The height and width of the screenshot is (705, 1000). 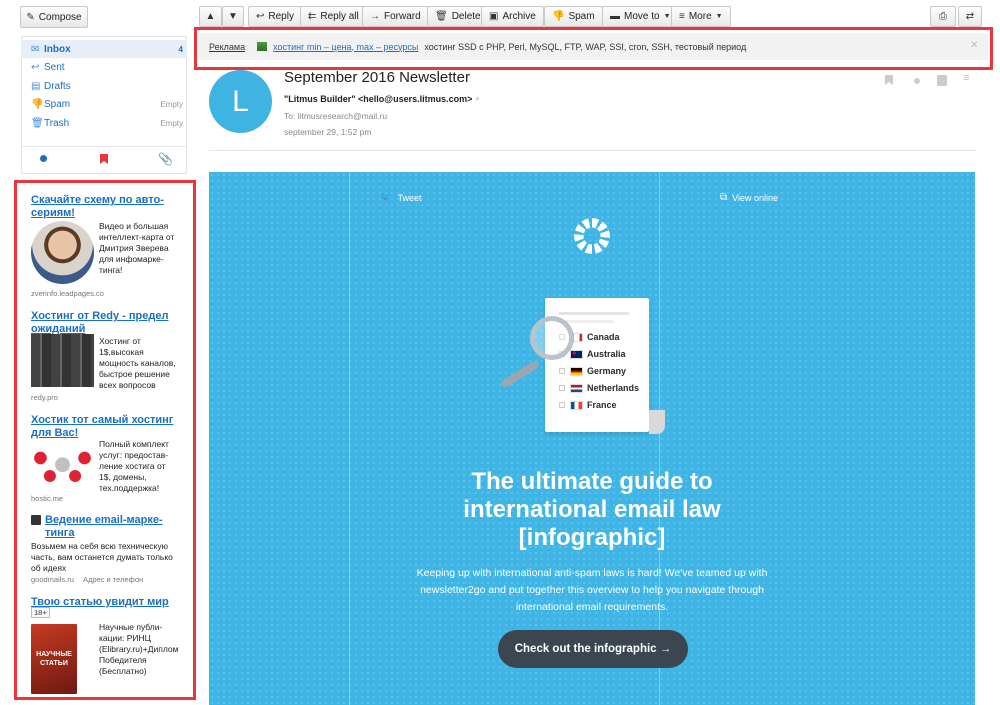 I want to click on ad-title: Твою статью увидит мир, so click(x=106, y=602).